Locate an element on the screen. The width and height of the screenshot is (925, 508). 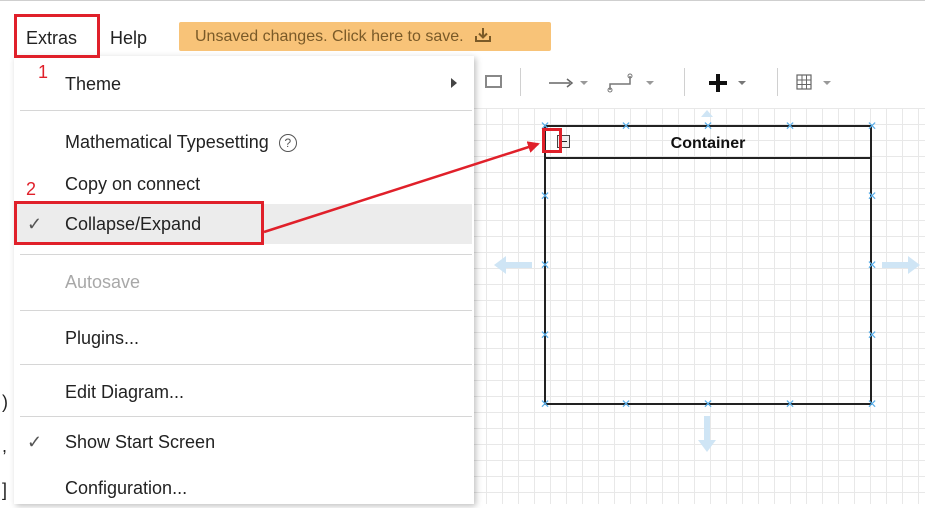
menu-help: Help is located at coordinates (128, 38).